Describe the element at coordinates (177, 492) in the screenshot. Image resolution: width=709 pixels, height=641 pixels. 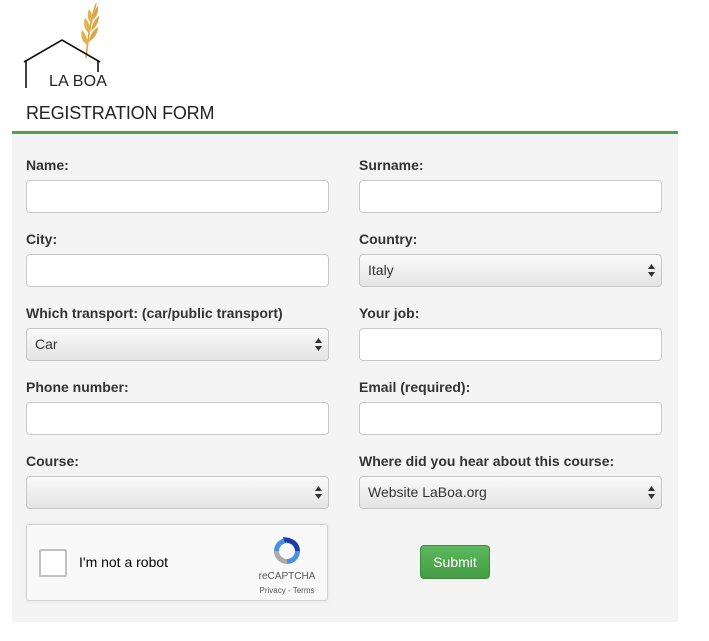
I see `course-select` at that location.